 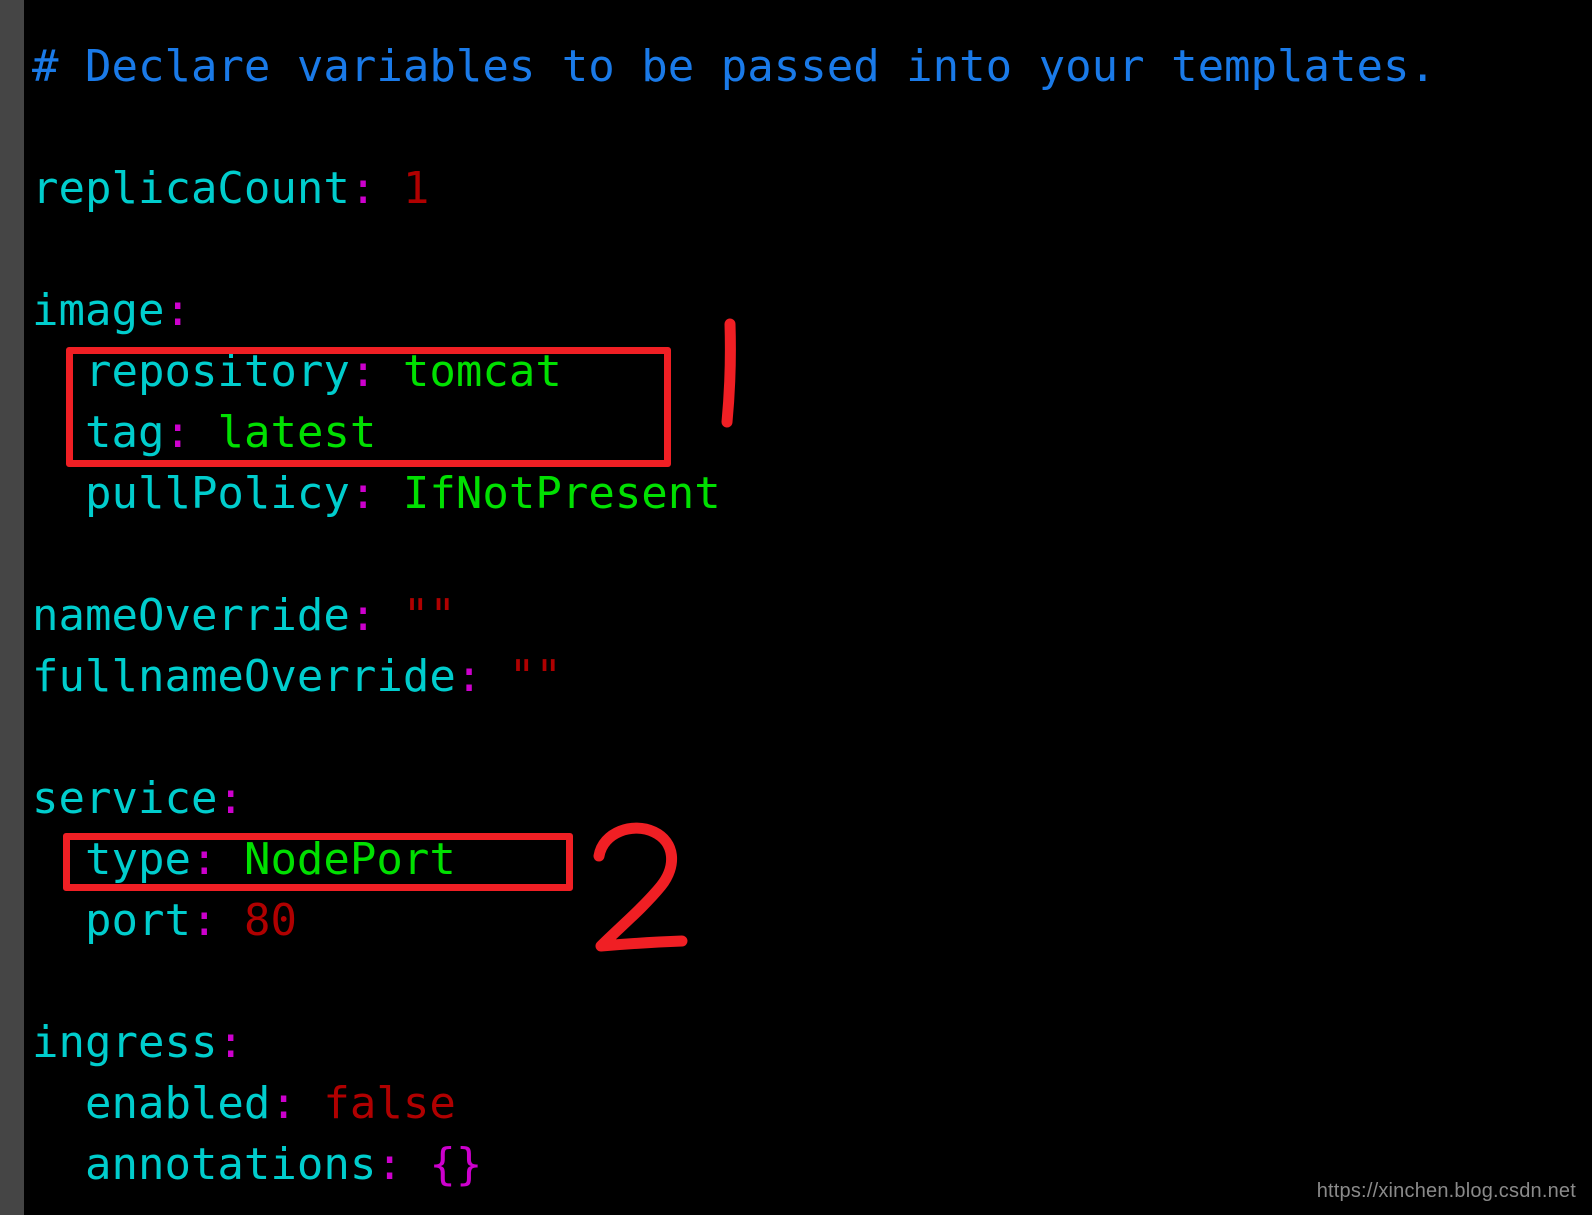 What do you see at coordinates (270, 920) in the screenshot?
I see `yaml-value-port: 80` at bounding box center [270, 920].